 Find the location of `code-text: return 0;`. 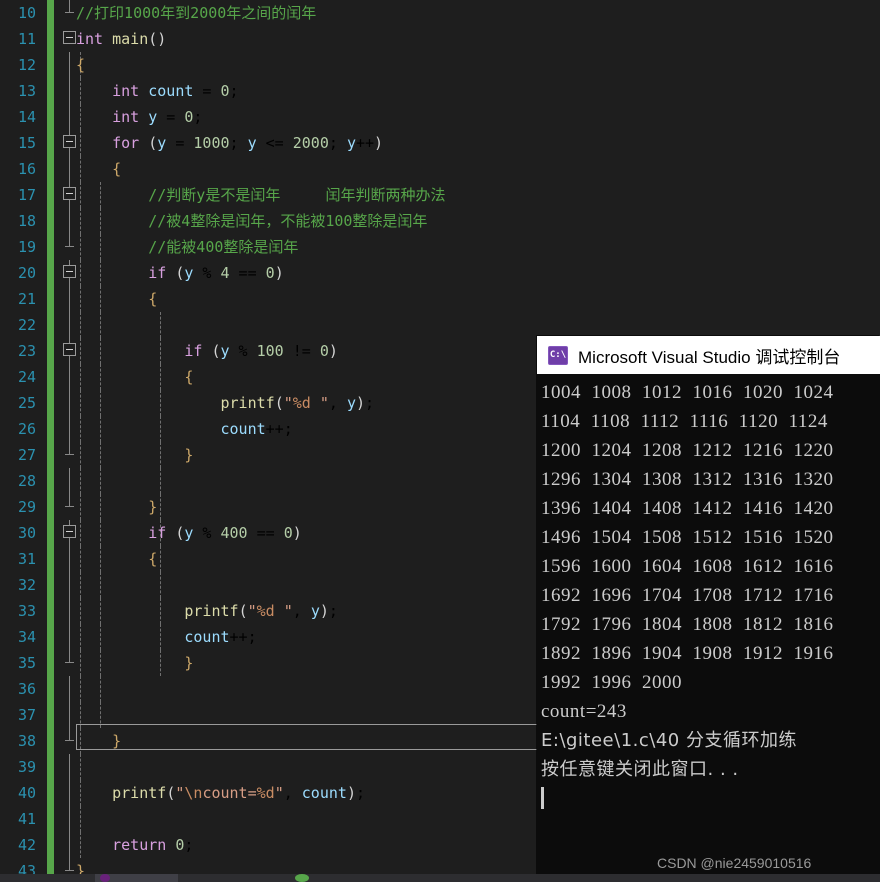

code-text: return 0; is located at coordinates (134, 845).